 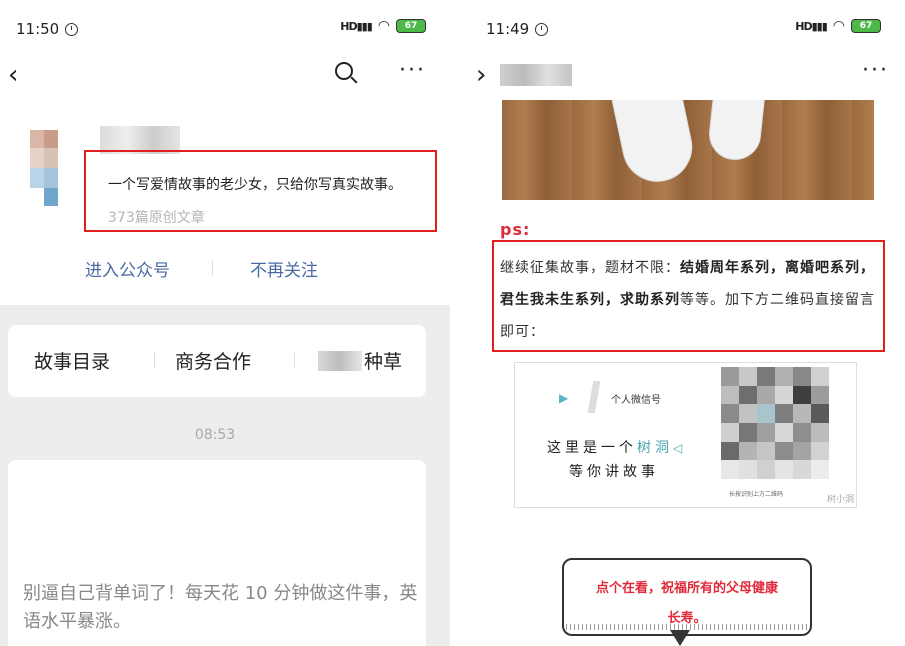 I want to click on article-count: 373篇原创文章, so click(x=156, y=218).